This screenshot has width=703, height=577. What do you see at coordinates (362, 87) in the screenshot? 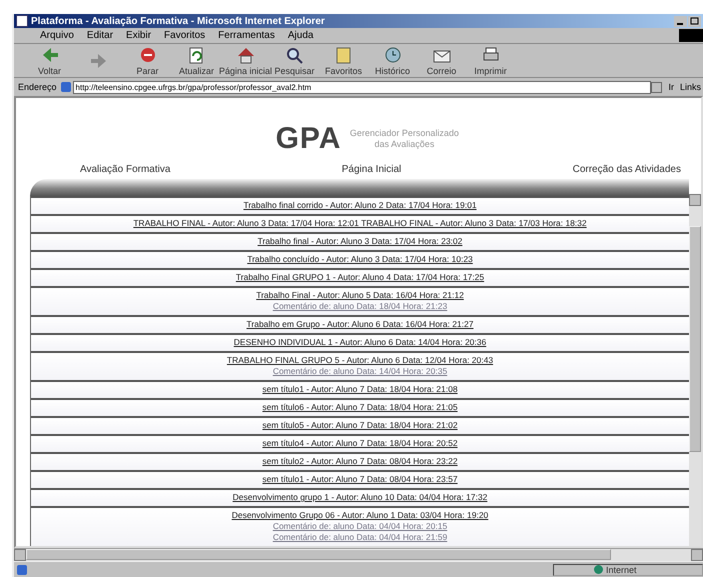
I see `address-field: http://teleensino.cpgee.ufrgs.br/gpa/professor/professor_aval2.htm` at bounding box center [362, 87].